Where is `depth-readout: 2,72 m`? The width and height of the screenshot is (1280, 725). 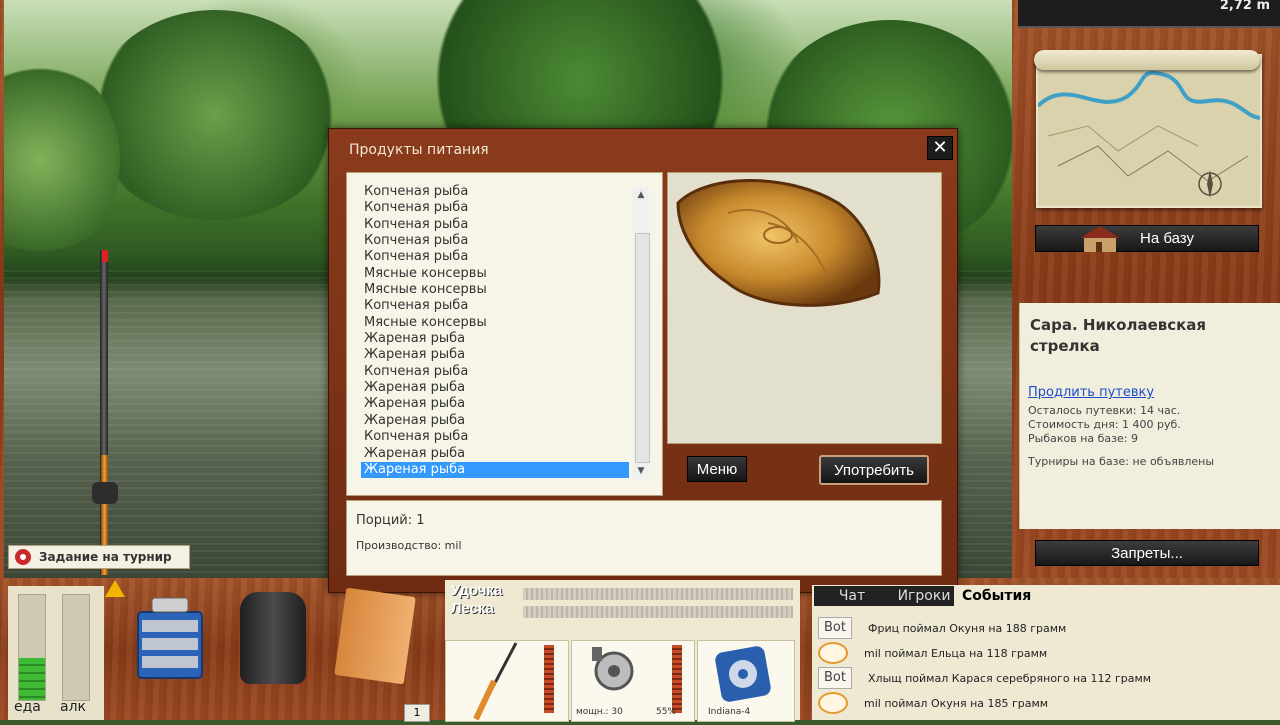 depth-readout: 2,72 m is located at coordinates (1149, 14).